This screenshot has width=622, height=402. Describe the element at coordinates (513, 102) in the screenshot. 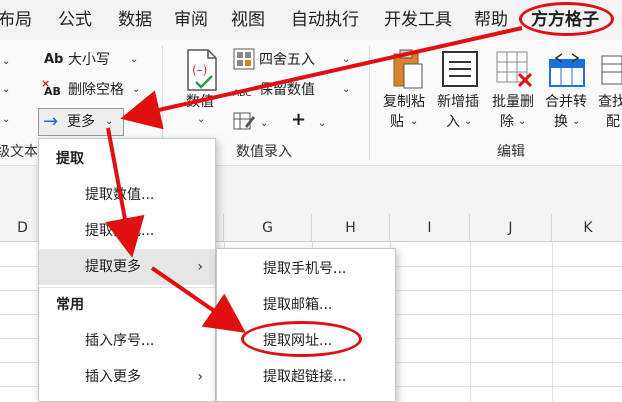

I see `batch-delete-label: 批量删` at that location.